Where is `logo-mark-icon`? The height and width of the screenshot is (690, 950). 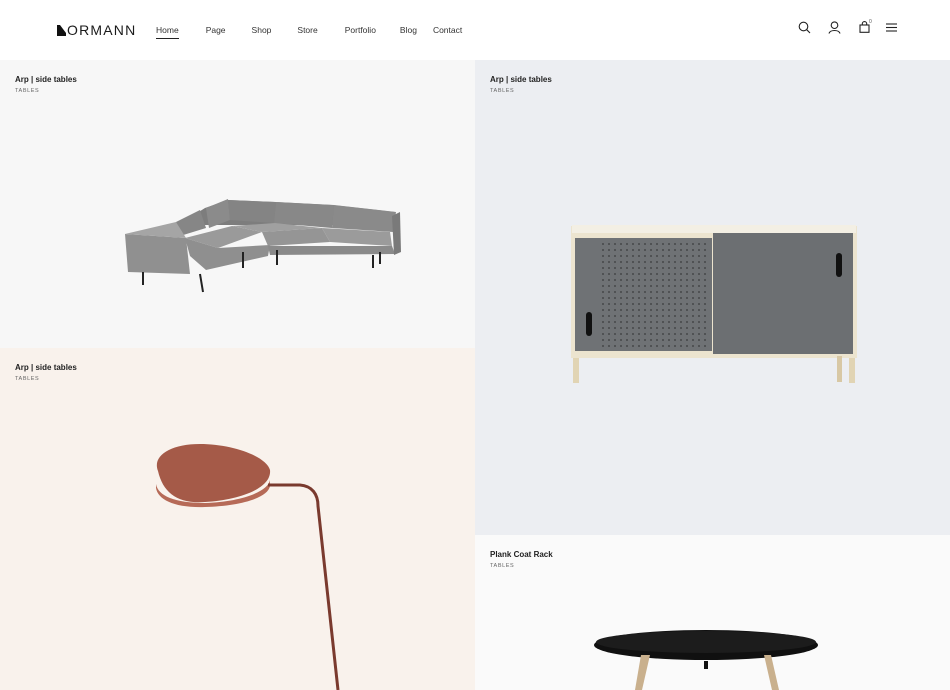 logo-mark-icon is located at coordinates (61, 30).